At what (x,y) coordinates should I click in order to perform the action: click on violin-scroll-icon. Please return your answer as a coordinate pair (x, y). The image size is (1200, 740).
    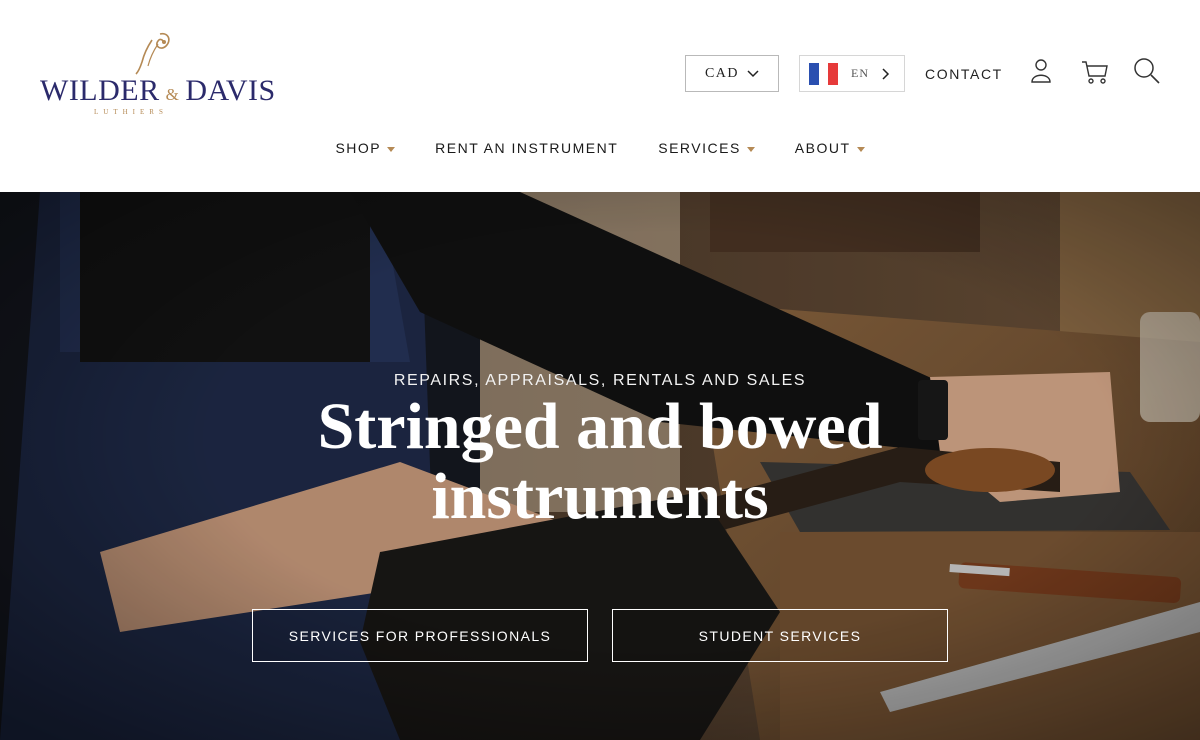
    Looking at the image, I should click on (152, 53).